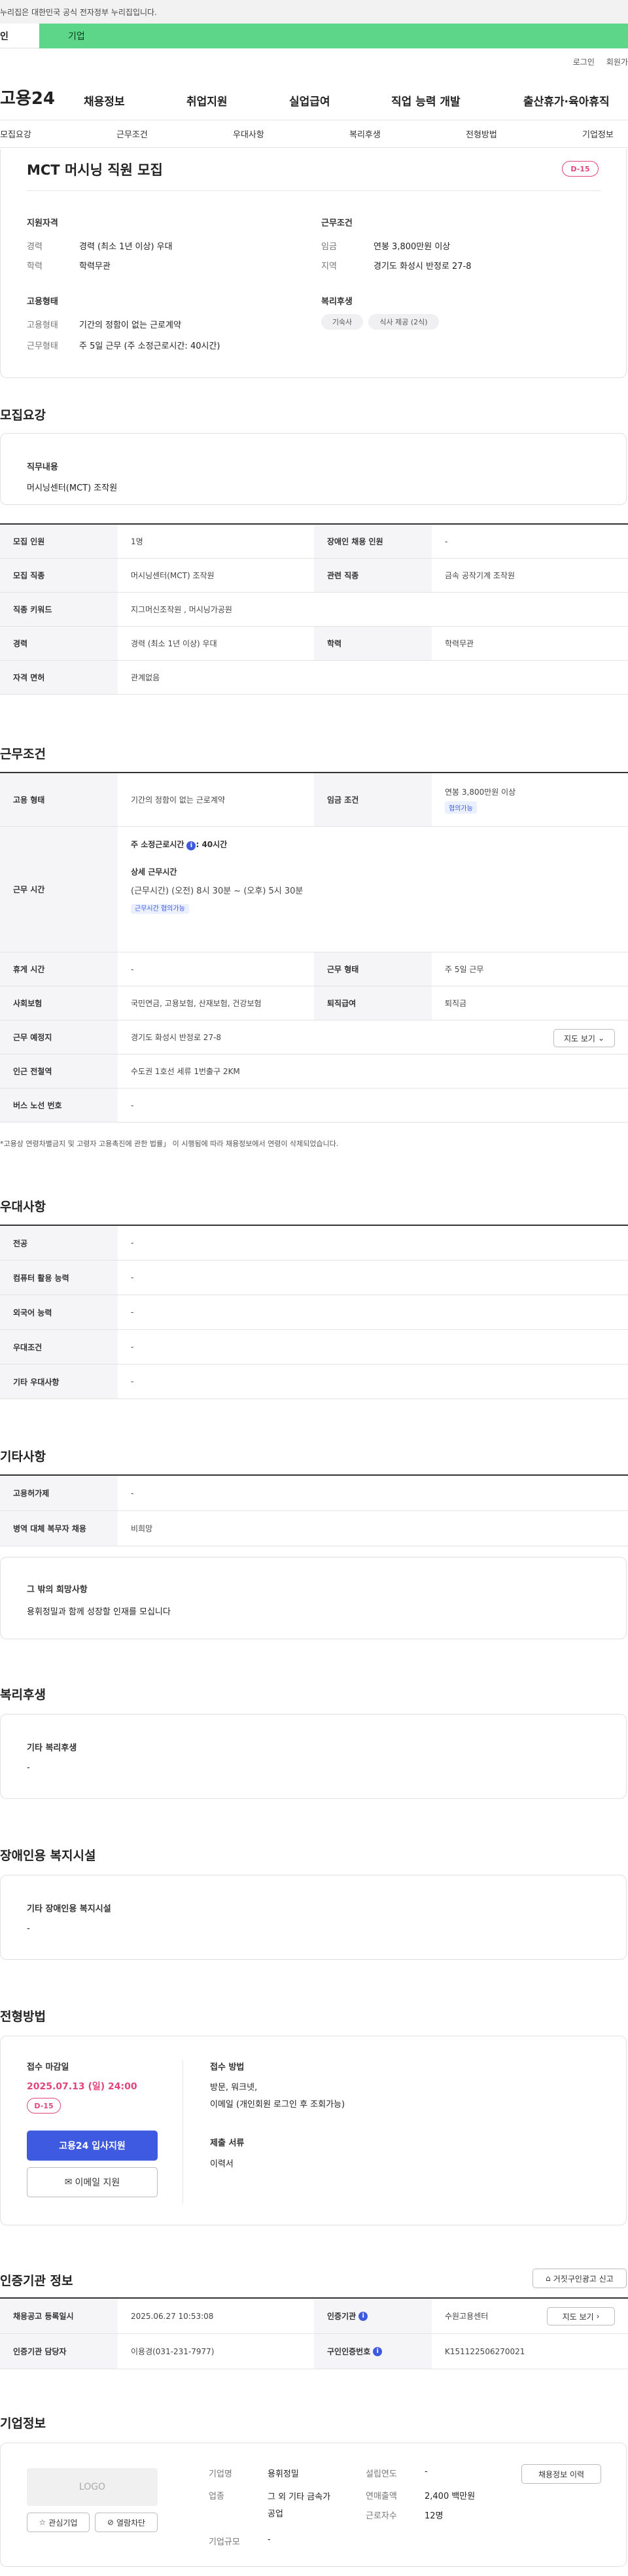  I want to click on cell-label: 인증기관 담당자, so click(59, 2351).